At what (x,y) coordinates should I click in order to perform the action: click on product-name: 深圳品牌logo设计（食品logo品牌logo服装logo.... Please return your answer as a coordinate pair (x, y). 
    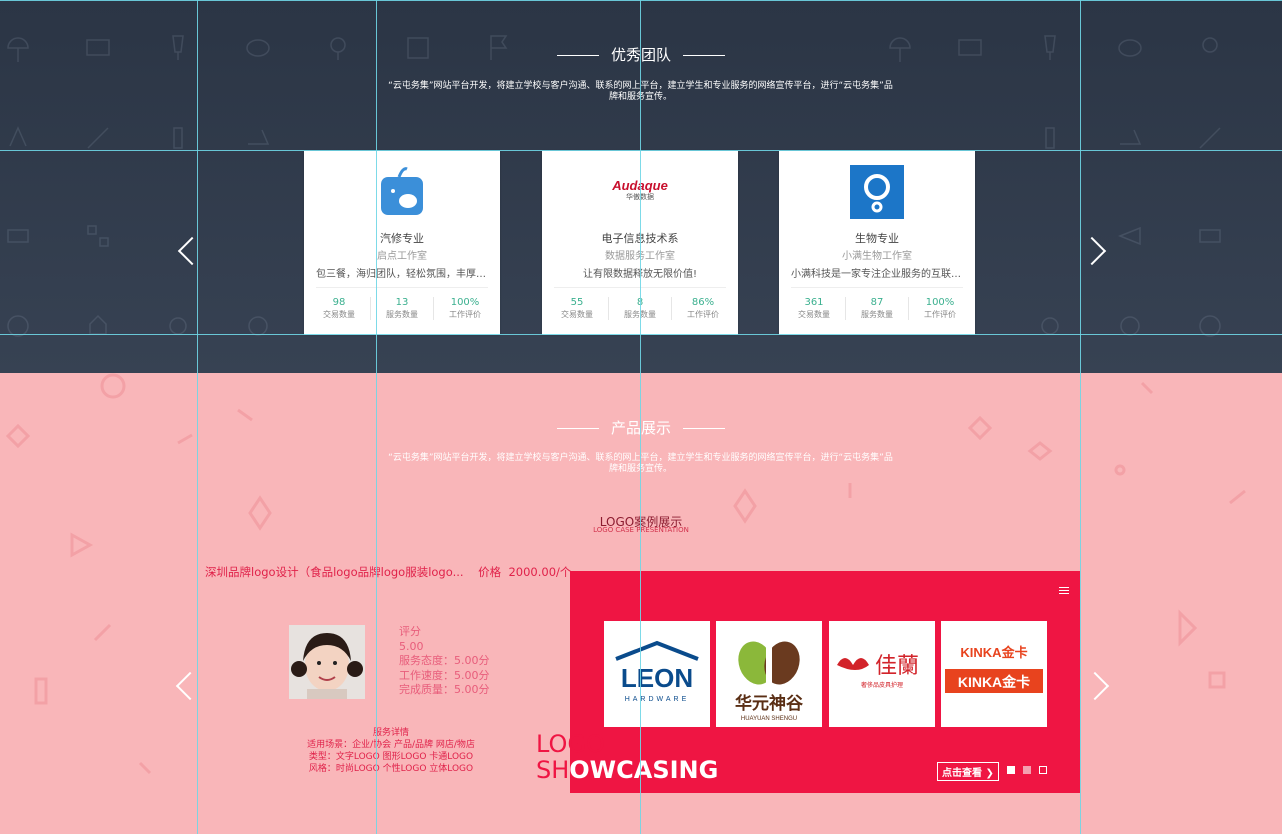
    Looking at the image, I should click on (334, 572).